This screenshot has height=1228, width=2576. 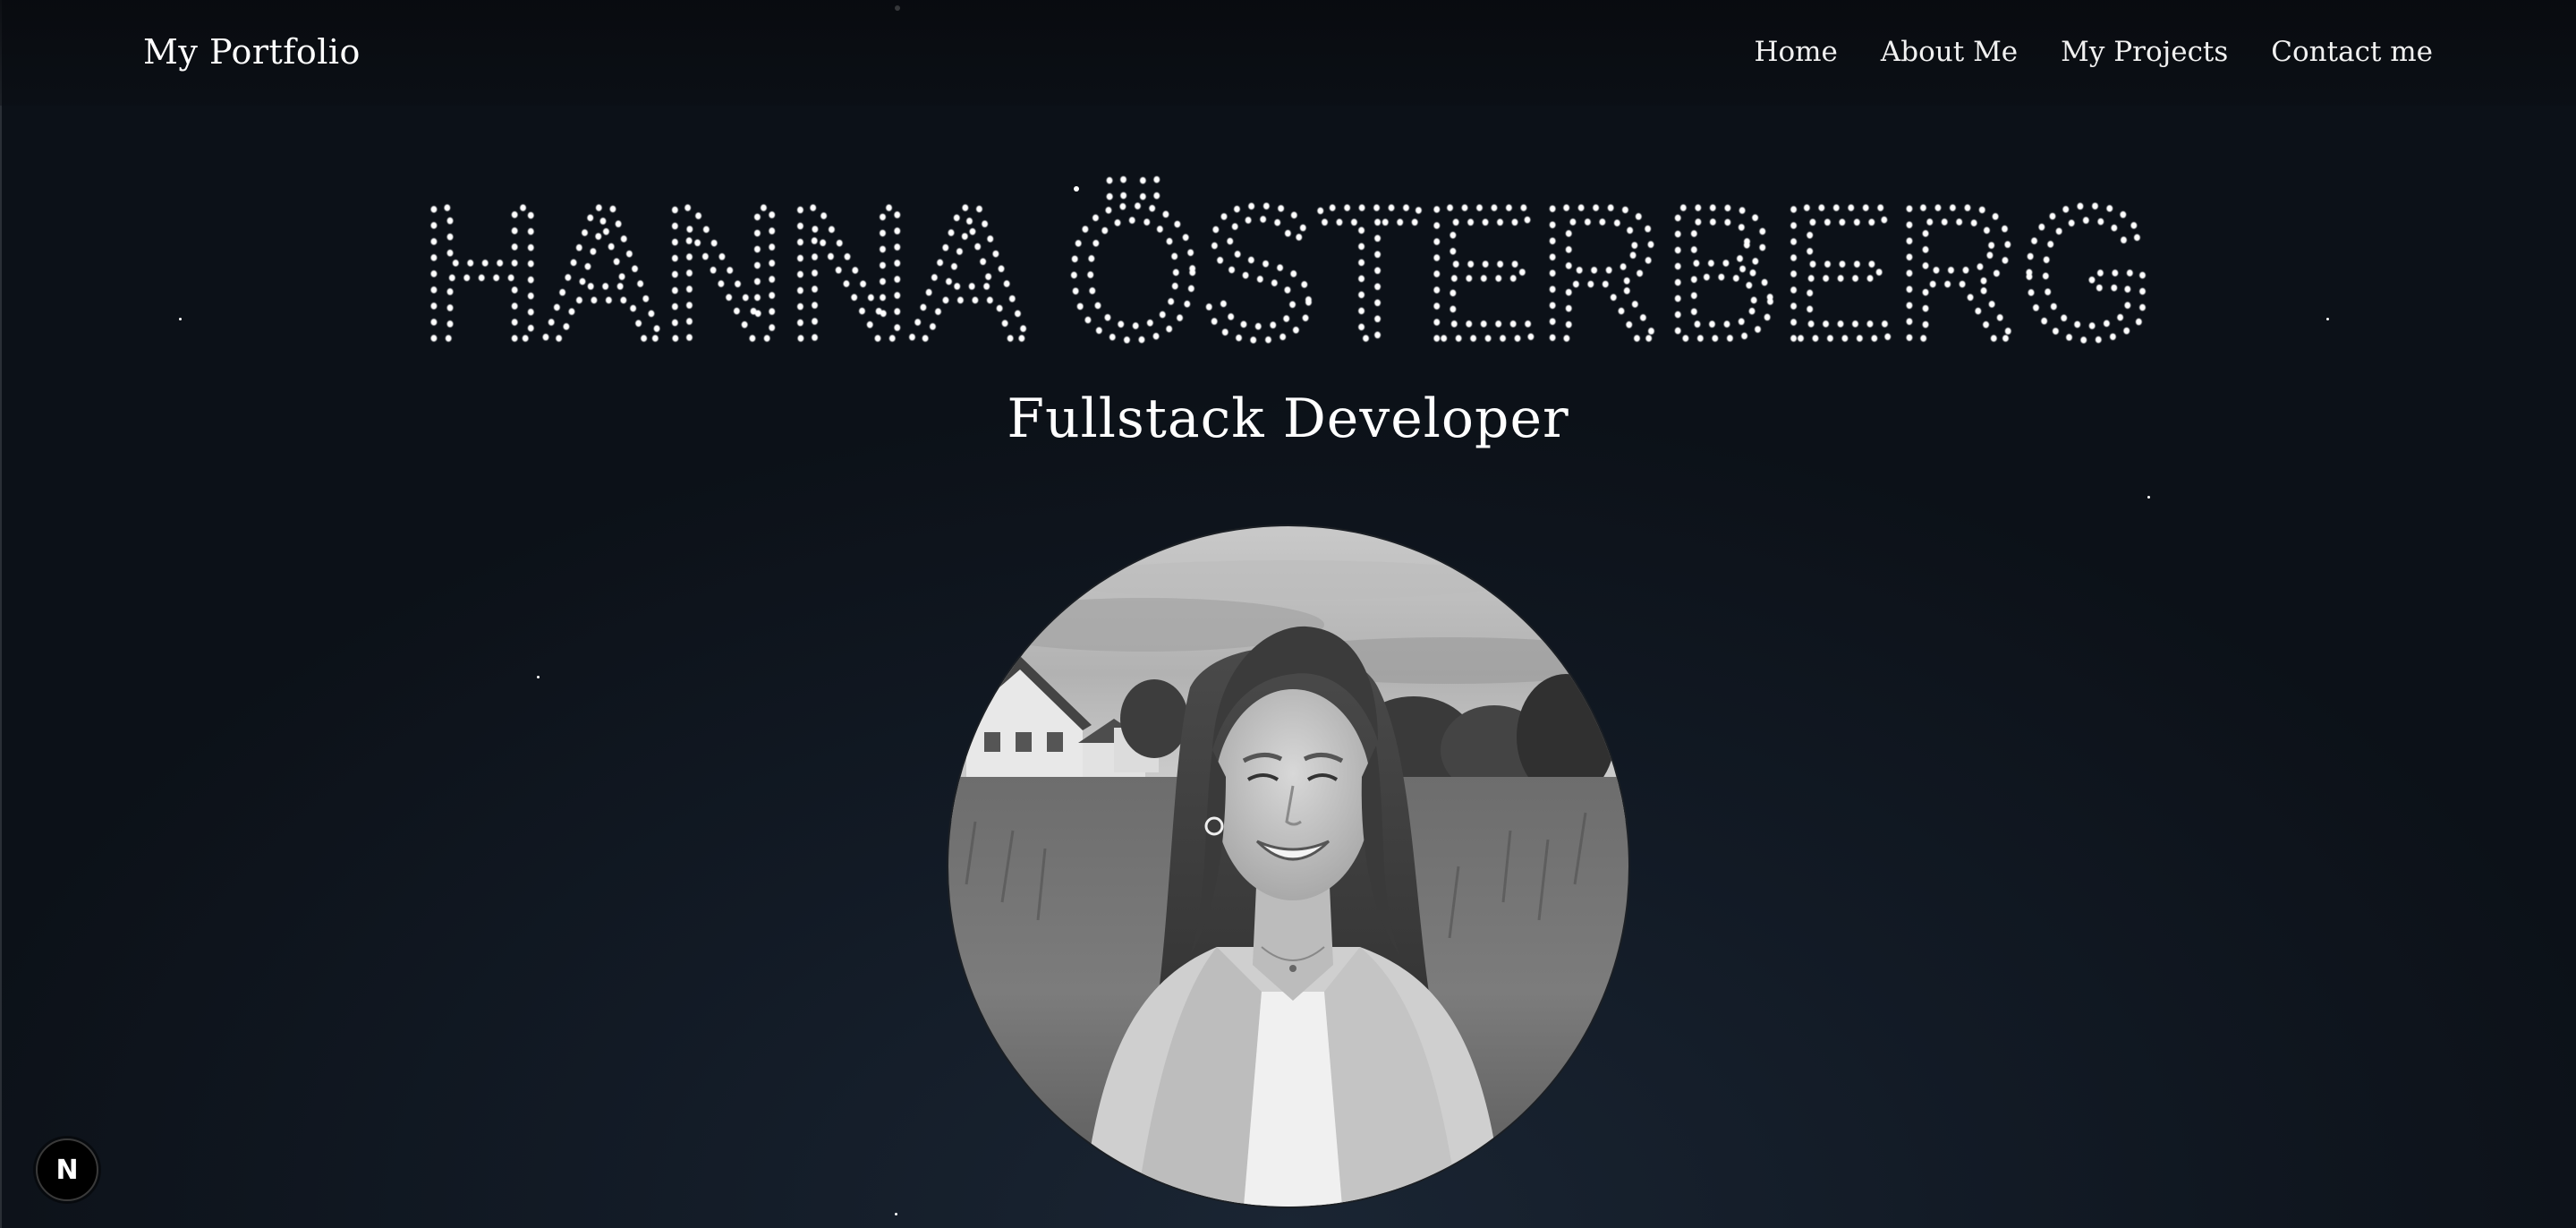 I want to click on dev-tools-badge-letter: N, so click(x=67, y=1170).